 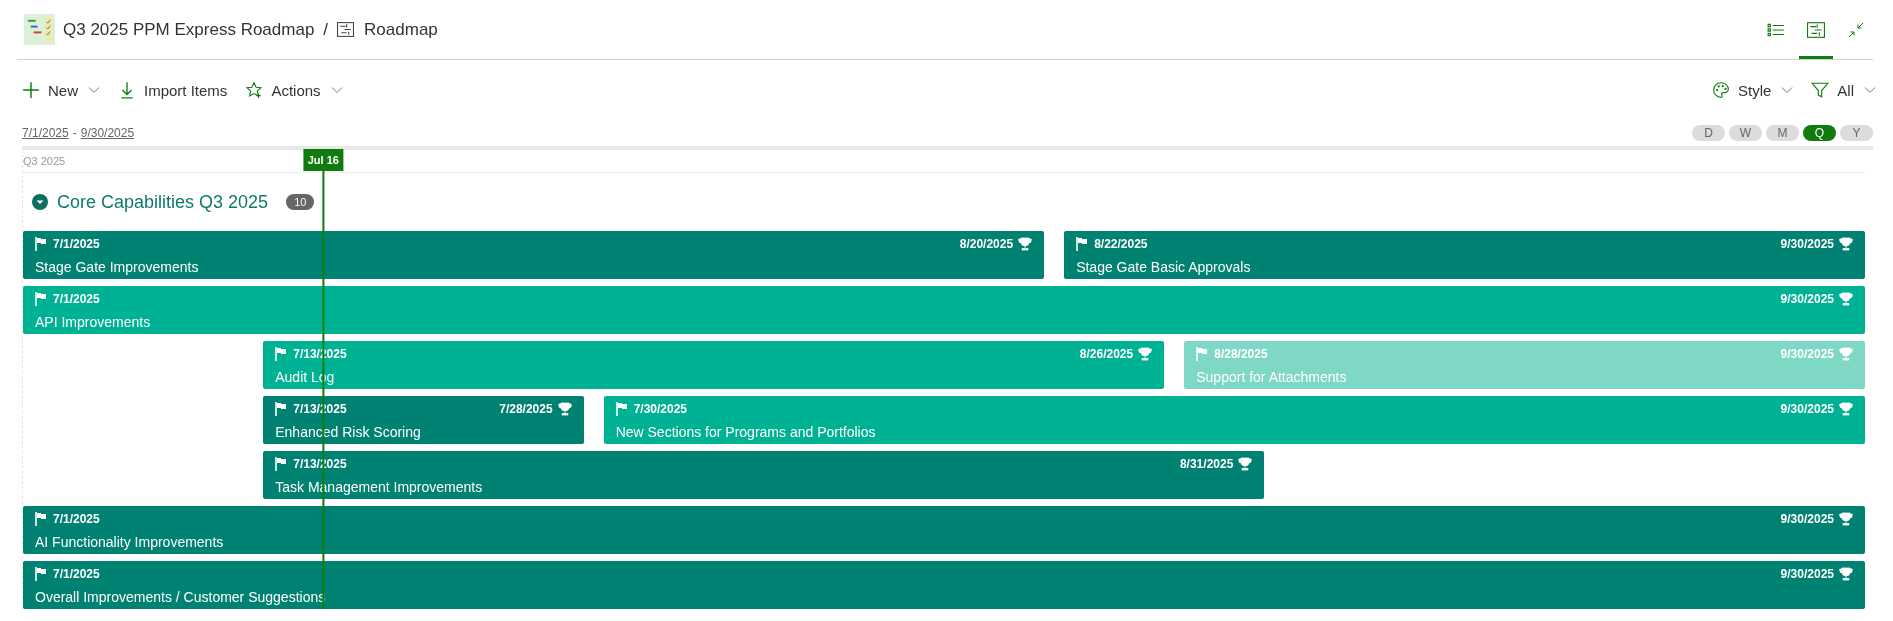 What do you see at coordinates (526, 409) in the screenshot?
I see `end-date: 7/28/2025` at bounding box center [526, 409].